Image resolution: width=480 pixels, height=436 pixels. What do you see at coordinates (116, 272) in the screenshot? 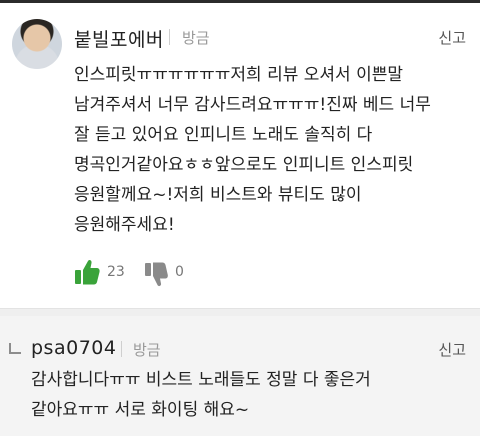
I see `like-count: 23` at bounding box center [116, 272].